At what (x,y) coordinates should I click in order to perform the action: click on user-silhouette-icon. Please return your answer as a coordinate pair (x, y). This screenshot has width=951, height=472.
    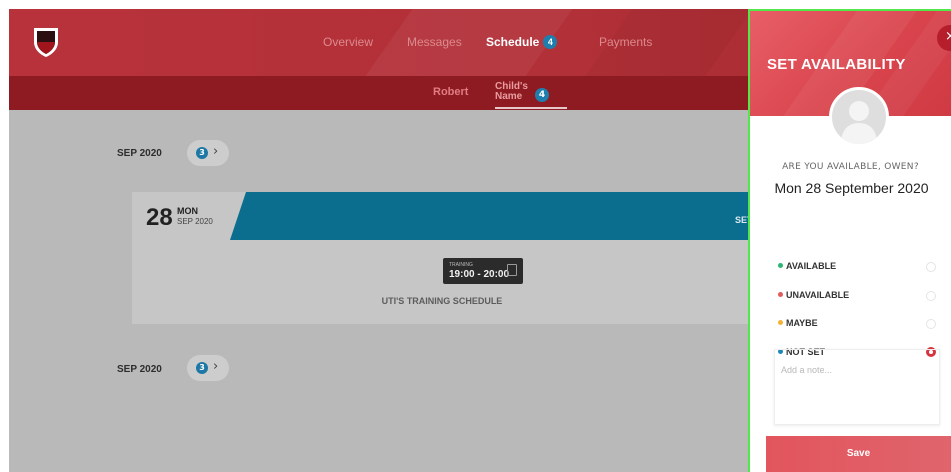
    Looking at the image, I should click on (859, 122).